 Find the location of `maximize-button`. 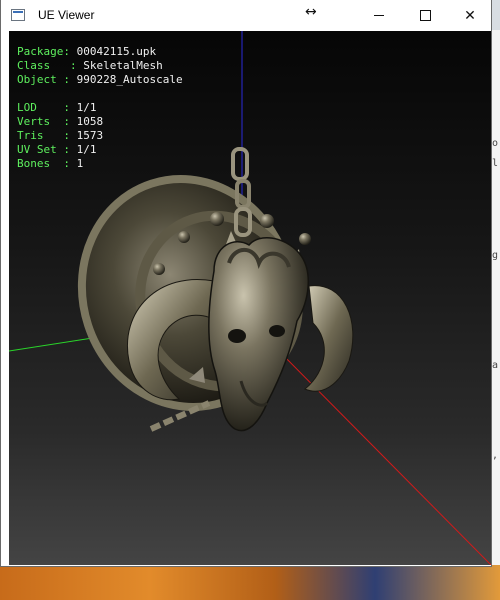

maximize-button is located at coordinates (425, 15).